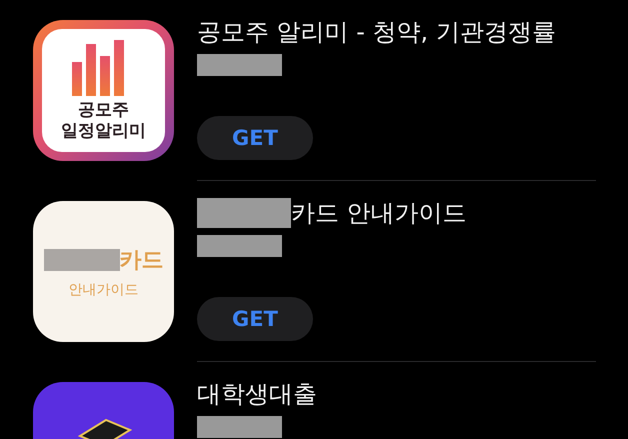 The image size is (628, 439). I want to click on app-title: 대학생대출, so click(257, 394).